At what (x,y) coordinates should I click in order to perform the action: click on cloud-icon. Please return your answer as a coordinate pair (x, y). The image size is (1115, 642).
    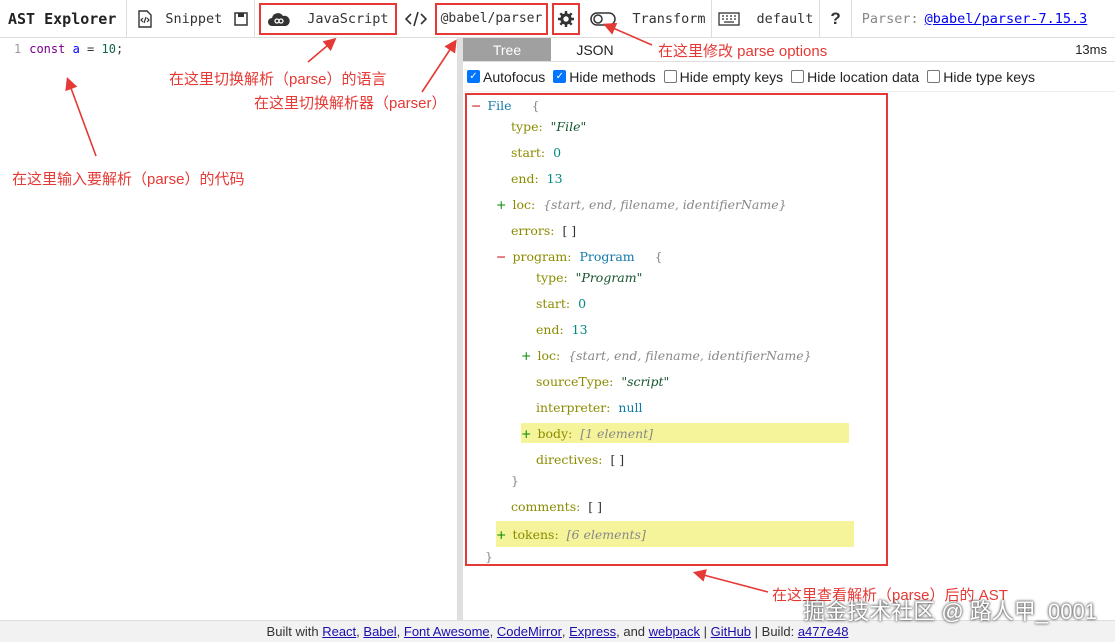
    Looking at the image, I should click on (279, 19).